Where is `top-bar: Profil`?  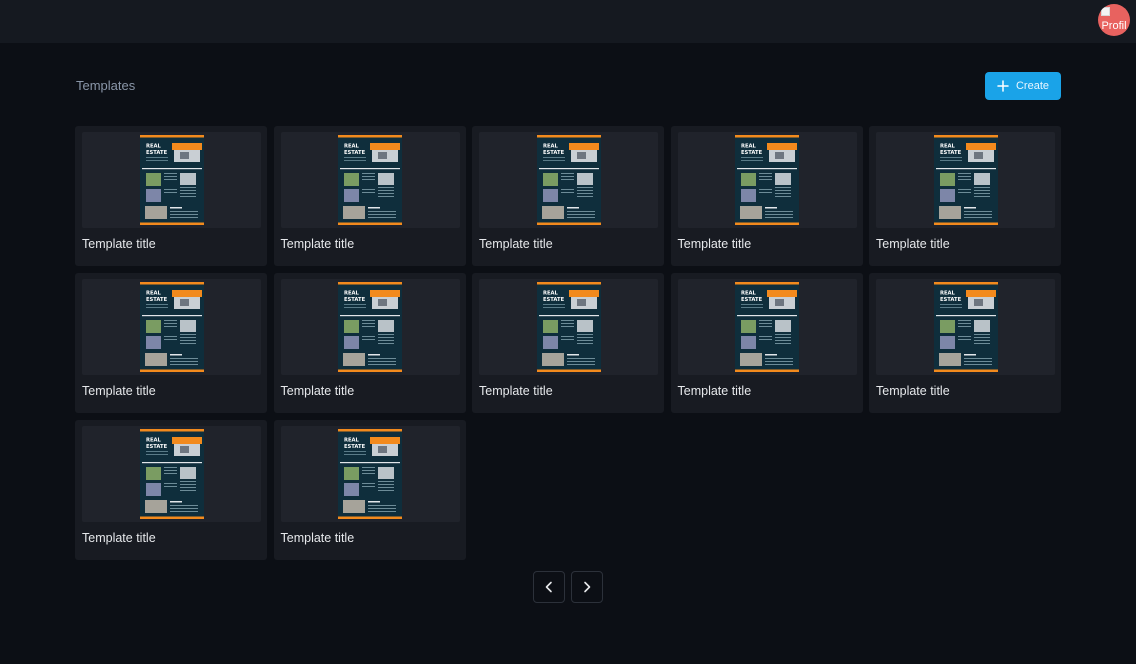
top-bar: Profil is located at coordinates (568, 21).